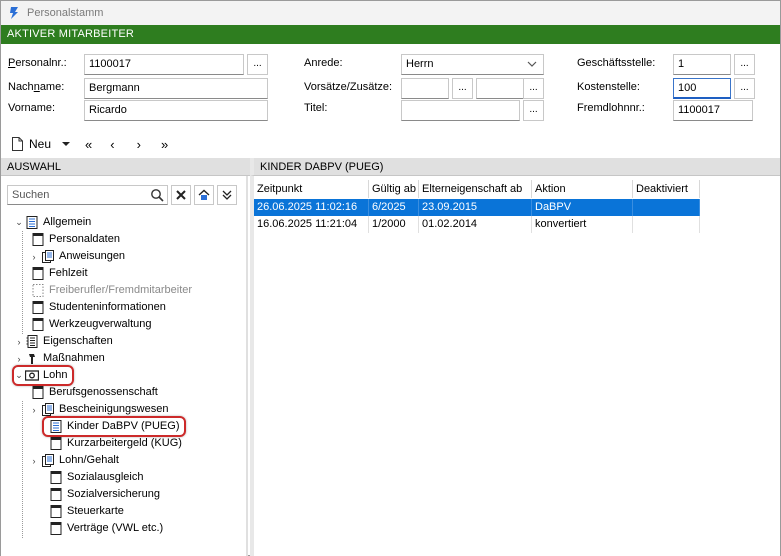 The width and height of the screenshot is (781, 556). I want to click on clear-search-button, so click(181, 195).